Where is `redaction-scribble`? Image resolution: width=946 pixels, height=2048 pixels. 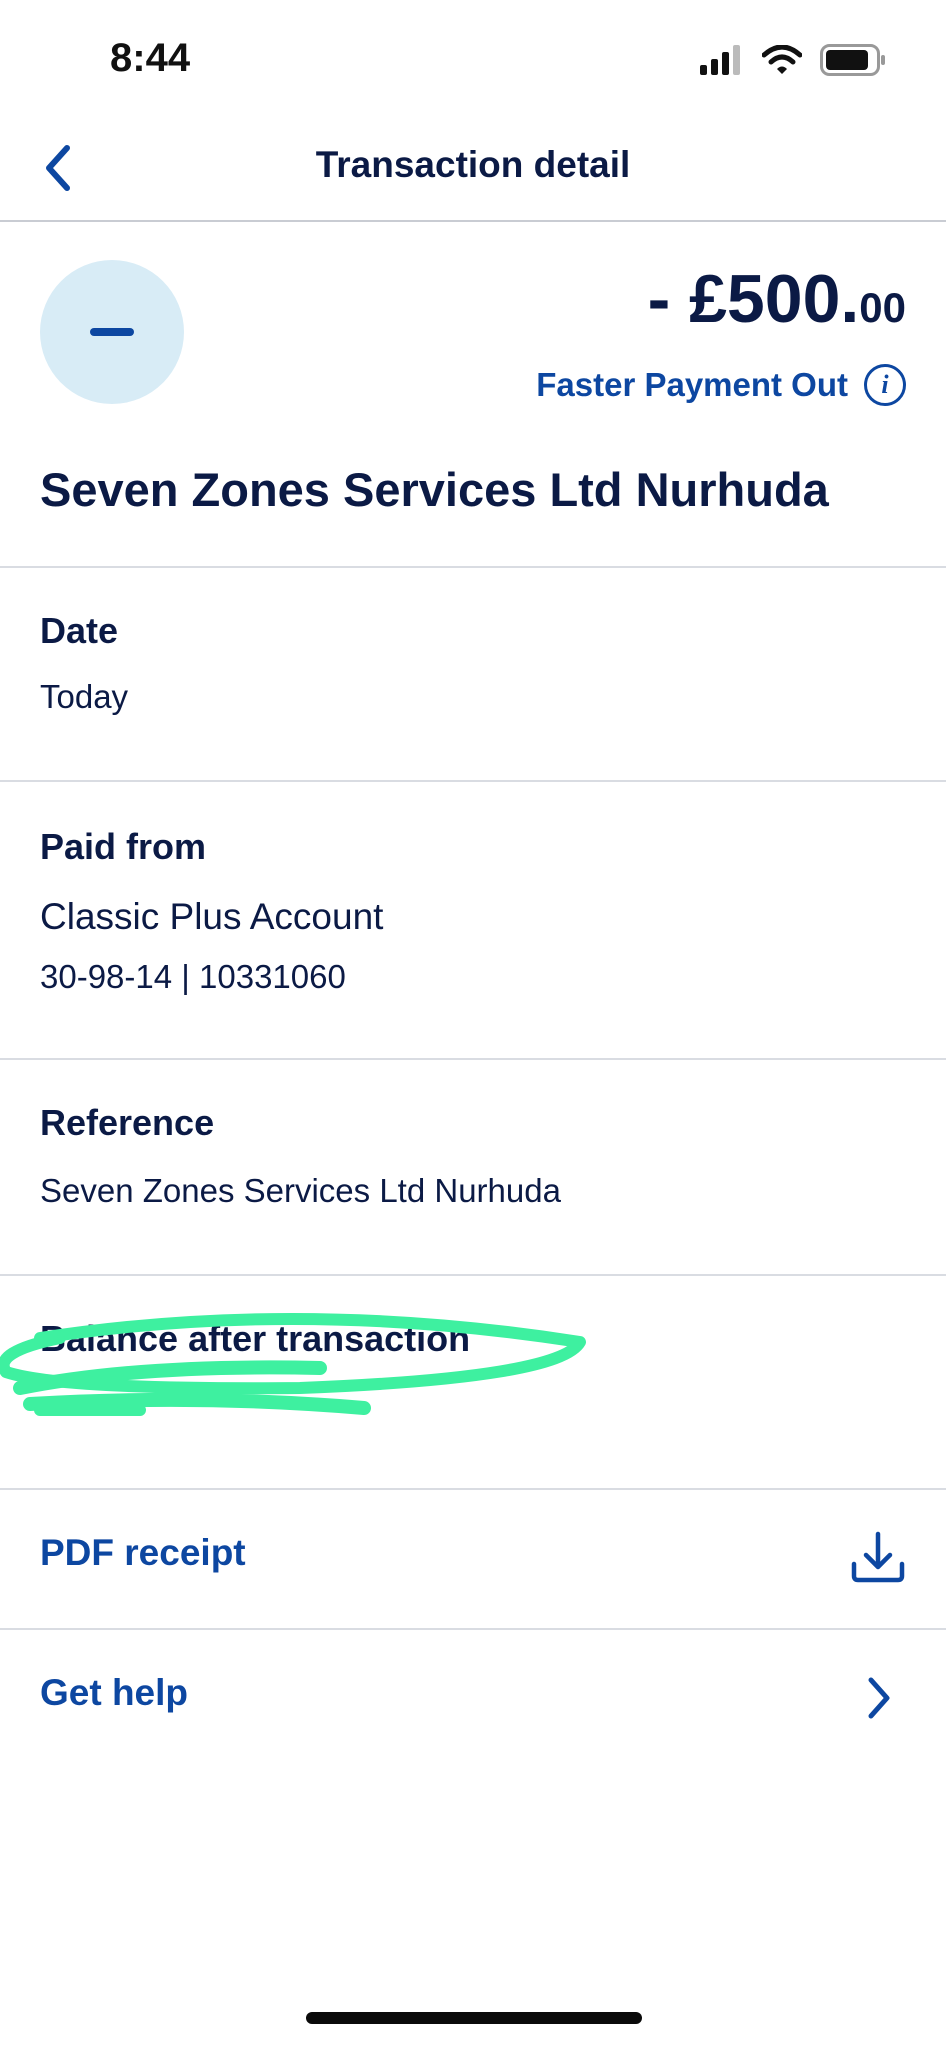
redaction-scribble is located at coordinates (293, 1364).